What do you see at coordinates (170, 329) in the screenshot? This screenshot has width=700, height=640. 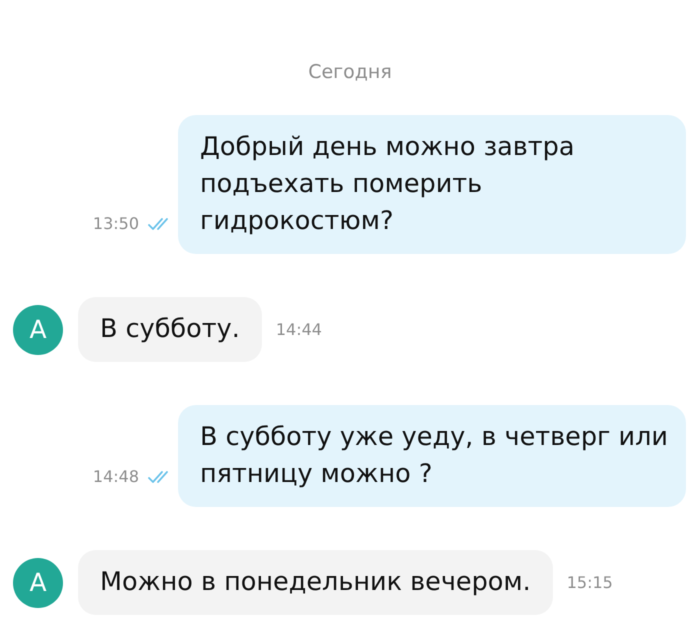 I see `message-bubble: В субботу.` at bounding box center [170, 329].